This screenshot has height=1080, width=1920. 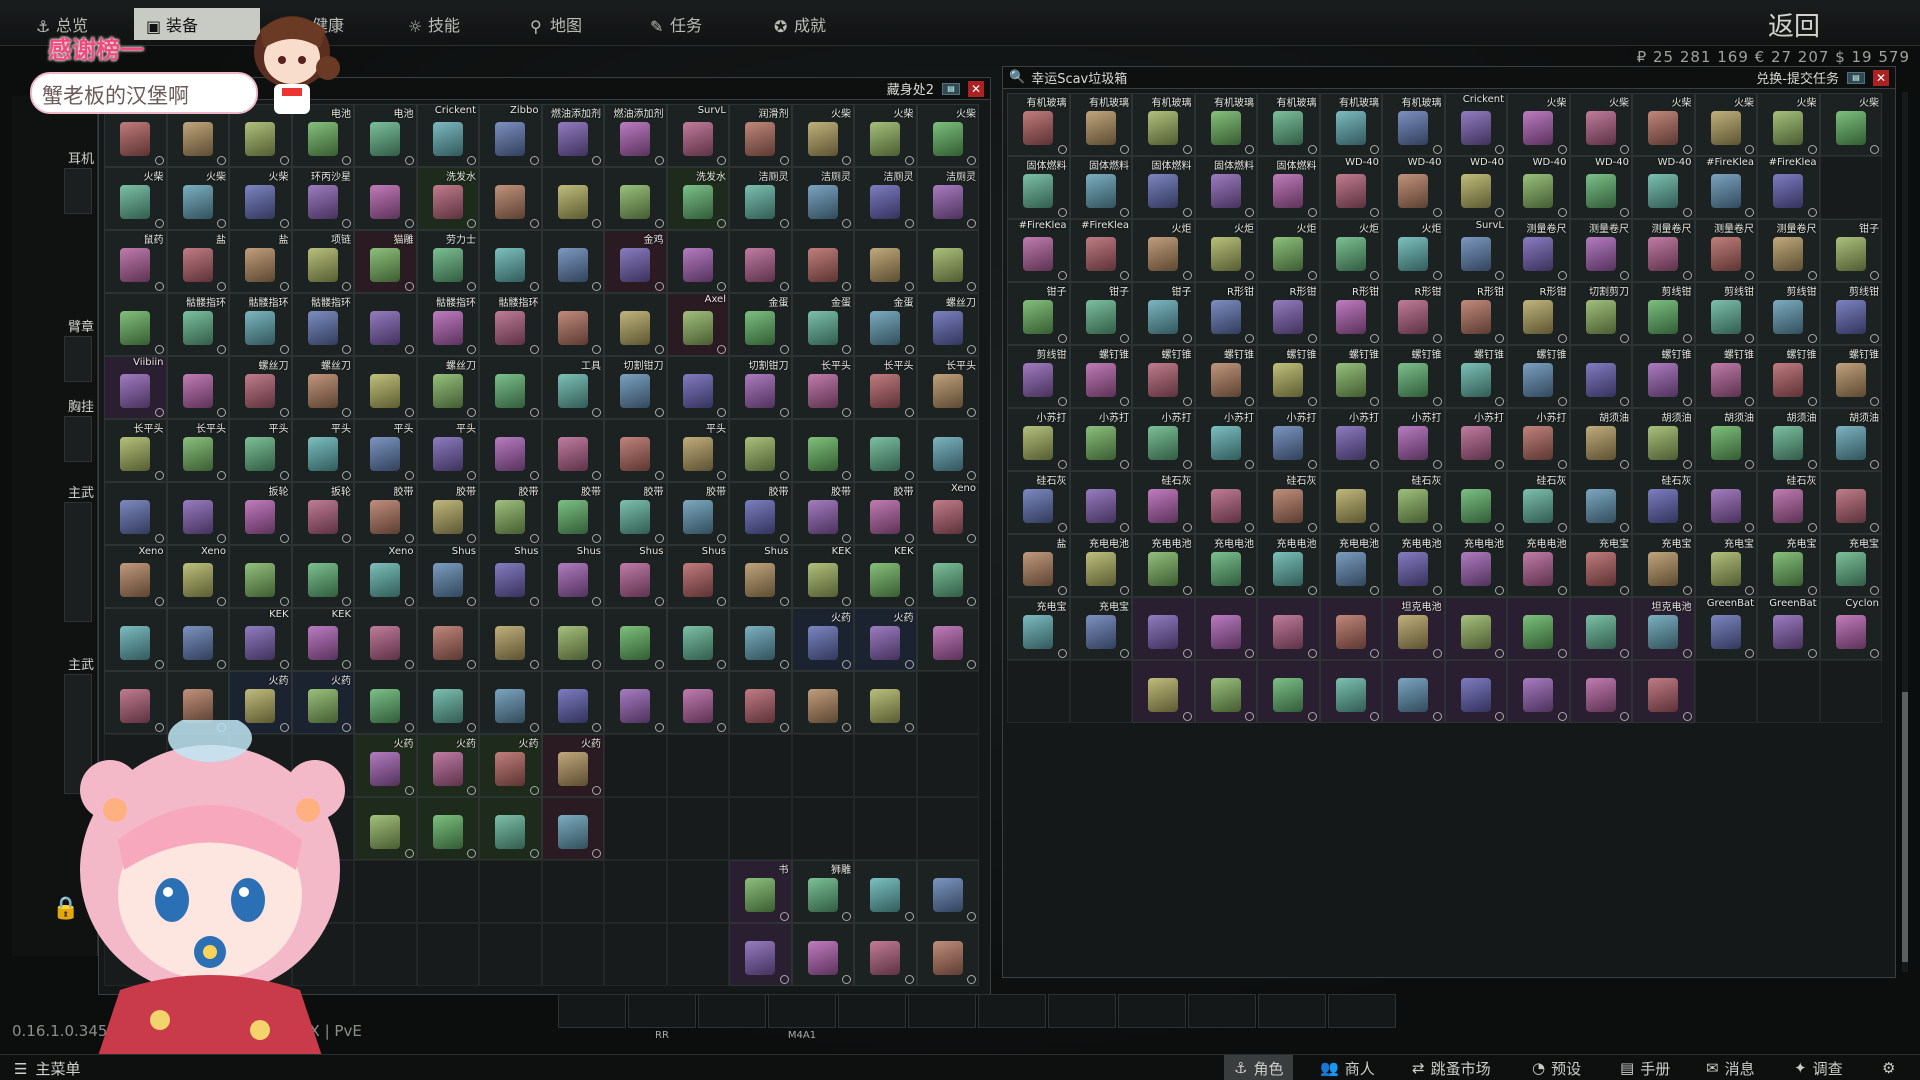 I want to click on item-slot: Cyclon, so click(x=1850, y=628).